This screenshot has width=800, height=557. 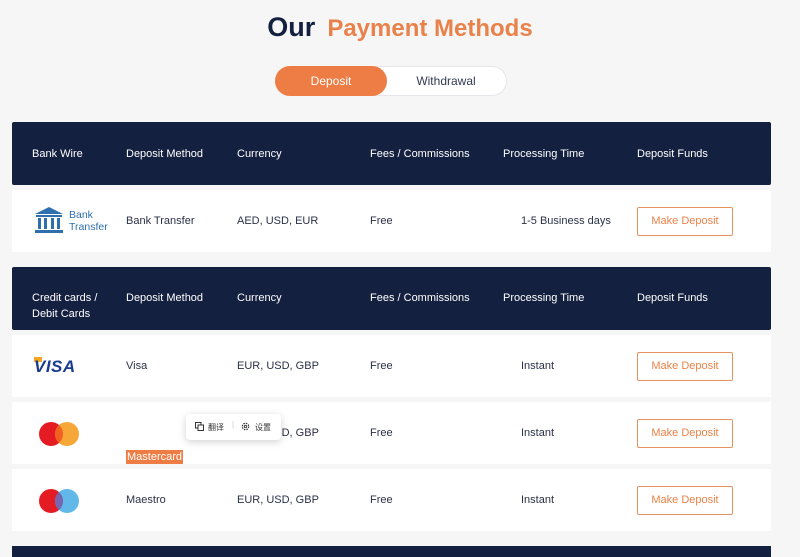 I want to click on header-bank-wire: Bank Wire, so click(x=57, y=154).